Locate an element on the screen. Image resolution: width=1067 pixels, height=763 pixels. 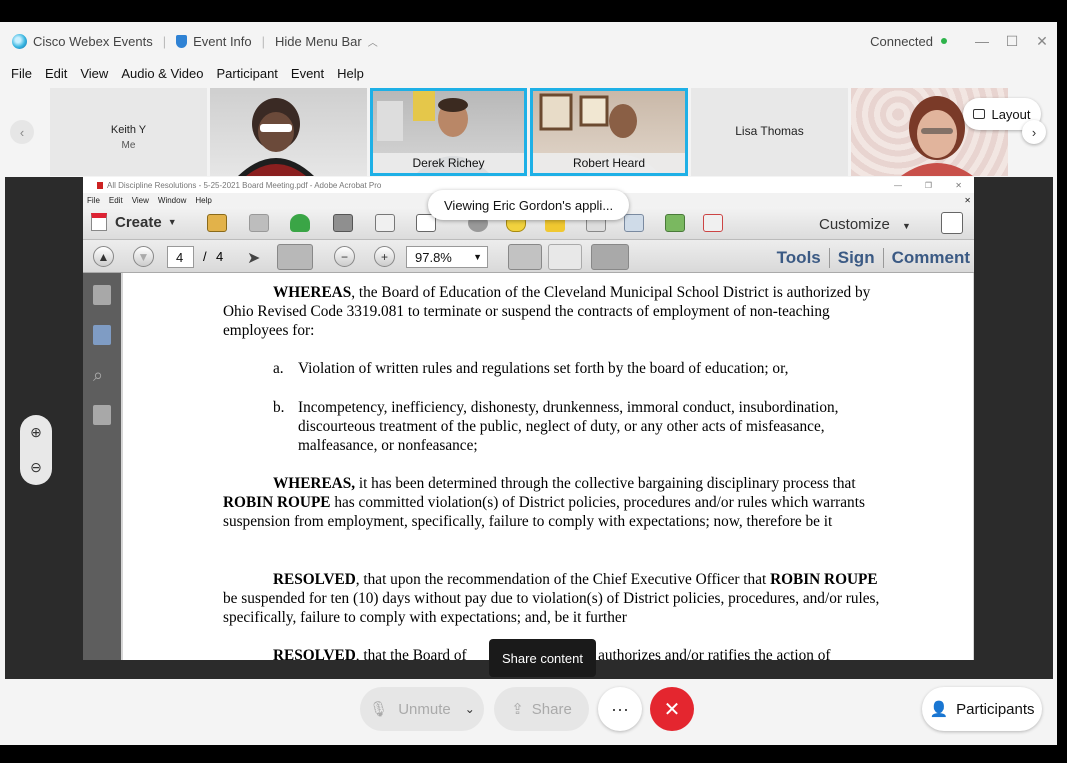
menu-view: View is located at coordinates (94, 73).